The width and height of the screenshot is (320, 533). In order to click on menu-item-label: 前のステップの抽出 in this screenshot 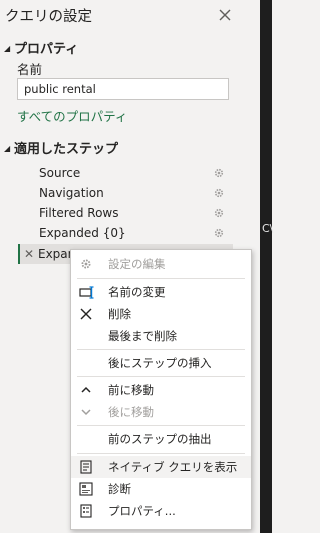, I will do `click(160, 439)`.